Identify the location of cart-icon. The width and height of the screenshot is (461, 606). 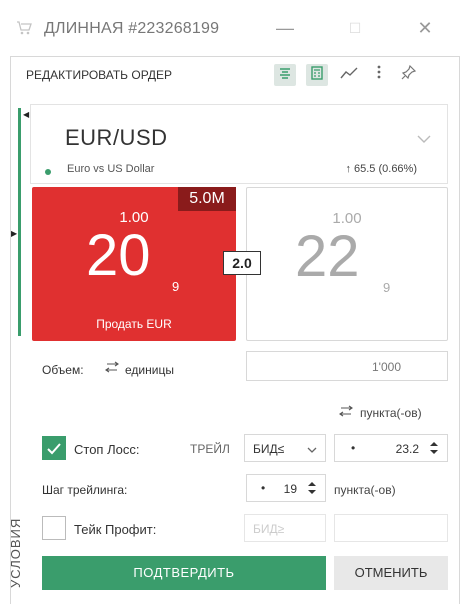
(24, 28).